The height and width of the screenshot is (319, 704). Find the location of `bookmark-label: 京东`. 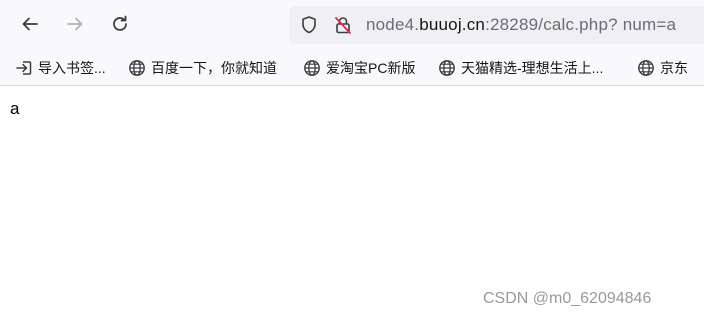

bookmark-label: 京东 is located at coordinates (674, 68).